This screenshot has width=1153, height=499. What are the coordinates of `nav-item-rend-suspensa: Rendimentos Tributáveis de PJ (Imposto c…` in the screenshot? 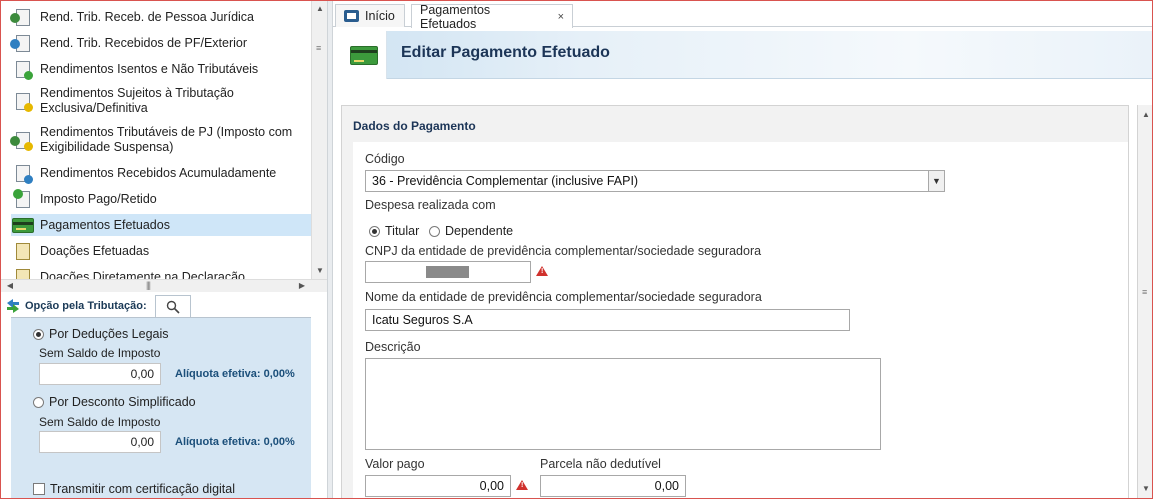 It's located at (160, 140).